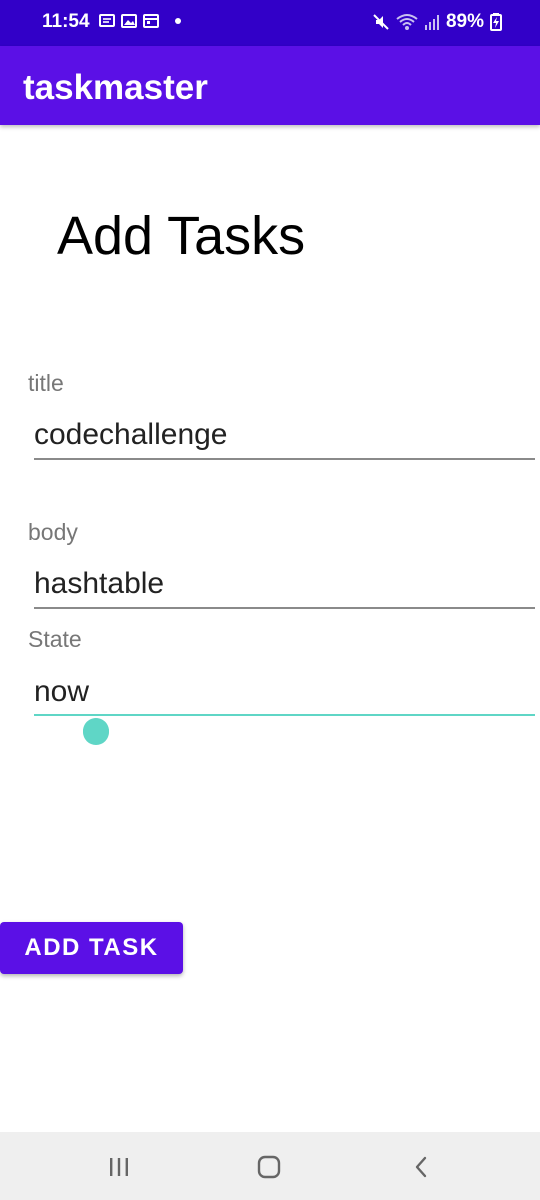 Image resolution: width=540 pixels, height=1200 pixels. Describe the element at coordinates (432, 22) in the screenshot. I see `signal-icon` at that location.